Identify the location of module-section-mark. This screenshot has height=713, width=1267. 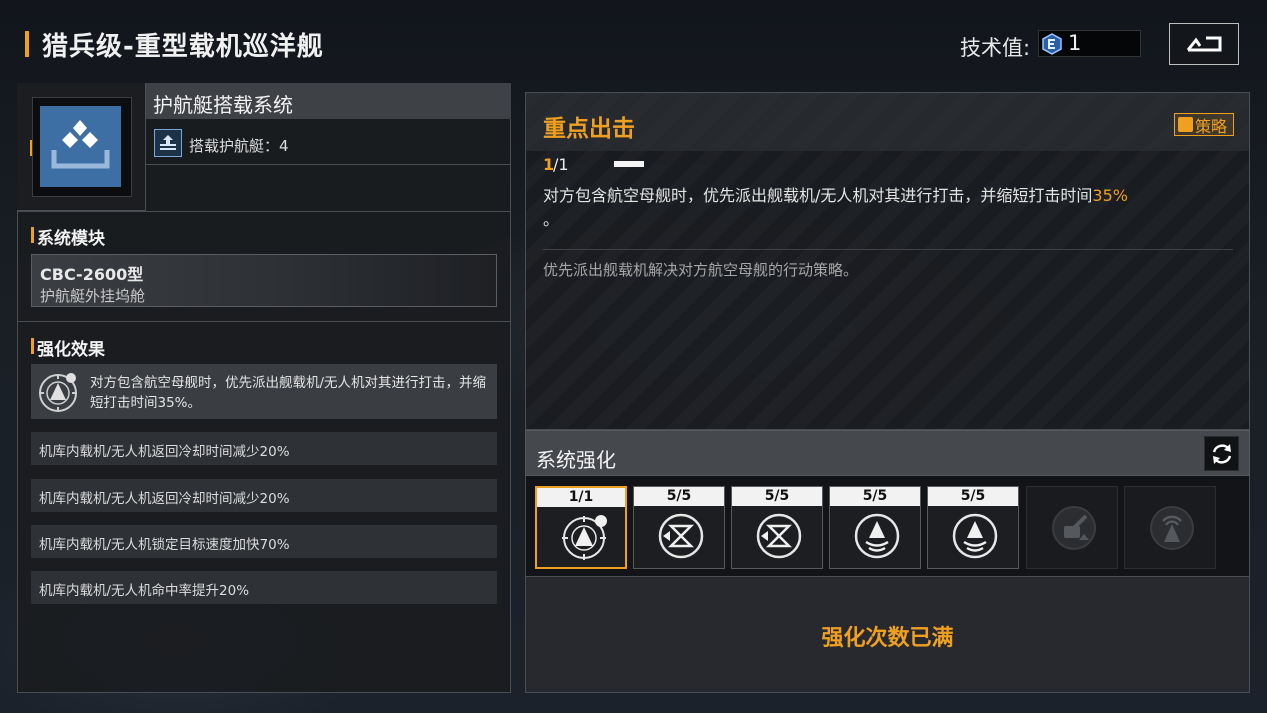
(32, 235).